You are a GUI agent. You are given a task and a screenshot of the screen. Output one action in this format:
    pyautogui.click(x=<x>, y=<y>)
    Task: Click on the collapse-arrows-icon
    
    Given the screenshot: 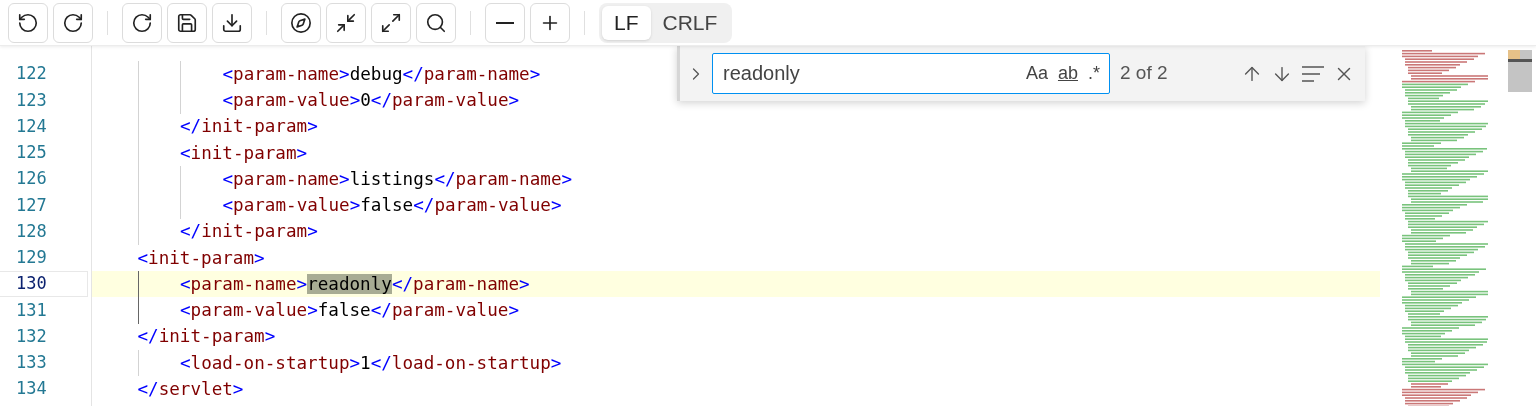 What is the action you would take?
    pyautogui.click(x=346, y=22)
    